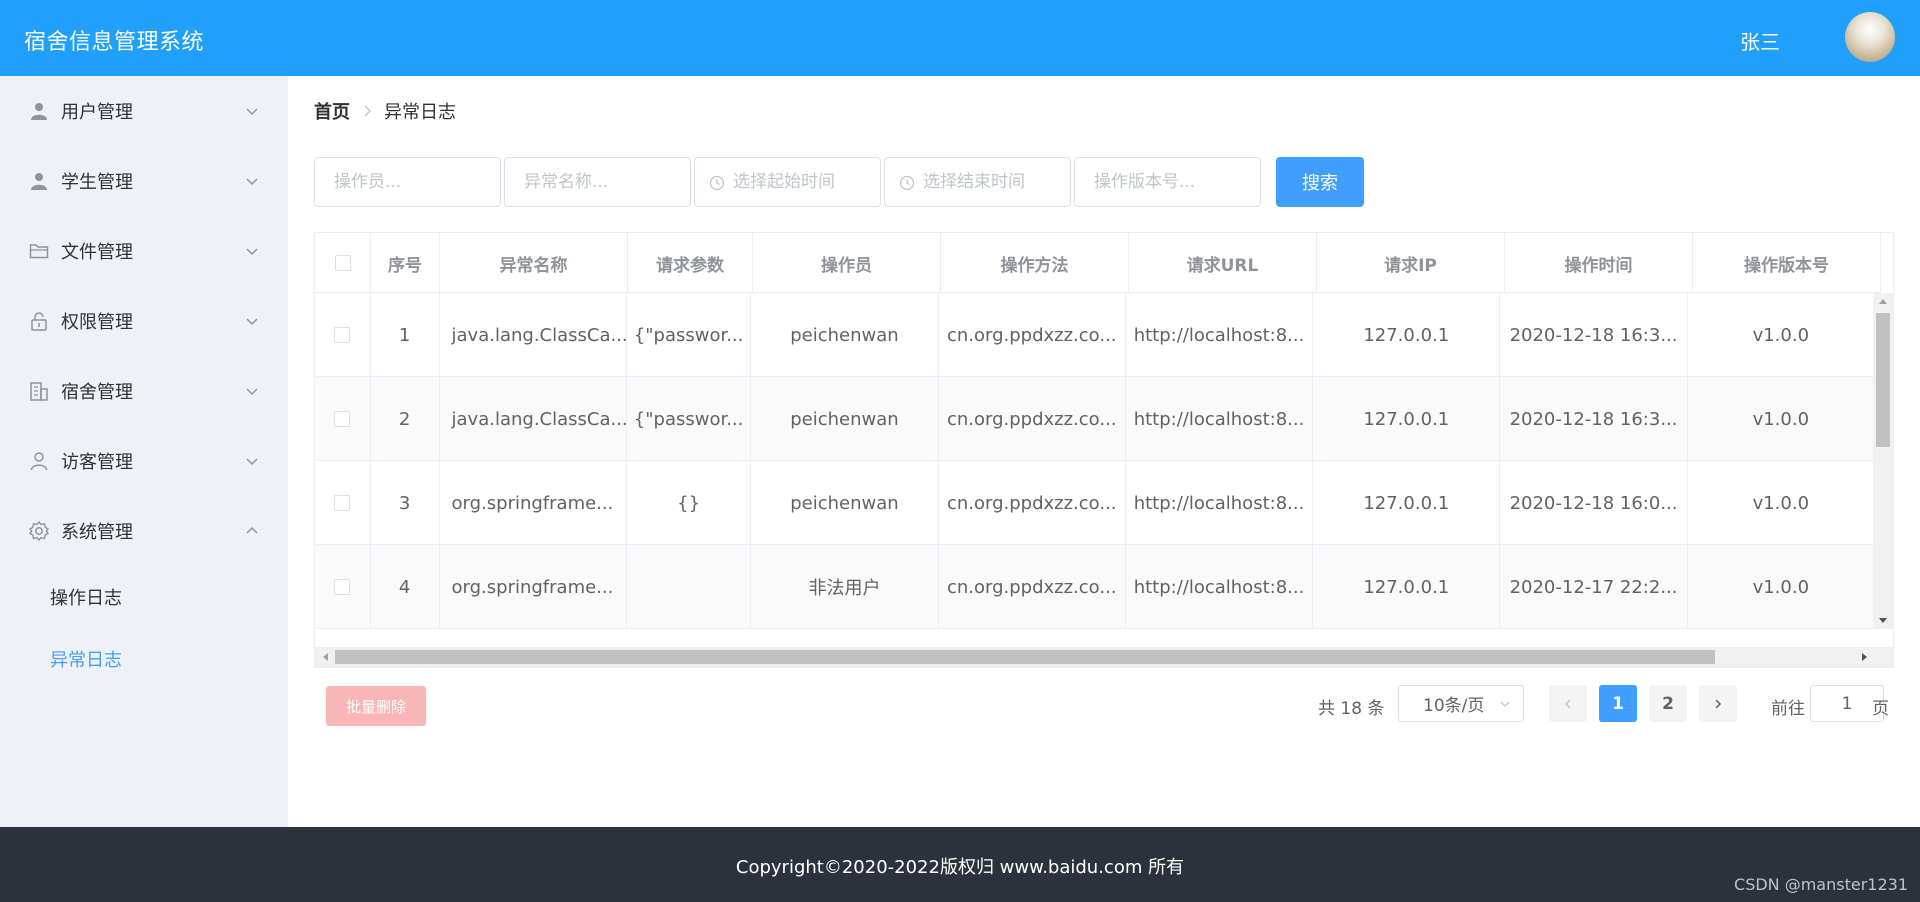 The image size is (1920, 902). I want to click on chevron-right-icon, so click(1718, 703).